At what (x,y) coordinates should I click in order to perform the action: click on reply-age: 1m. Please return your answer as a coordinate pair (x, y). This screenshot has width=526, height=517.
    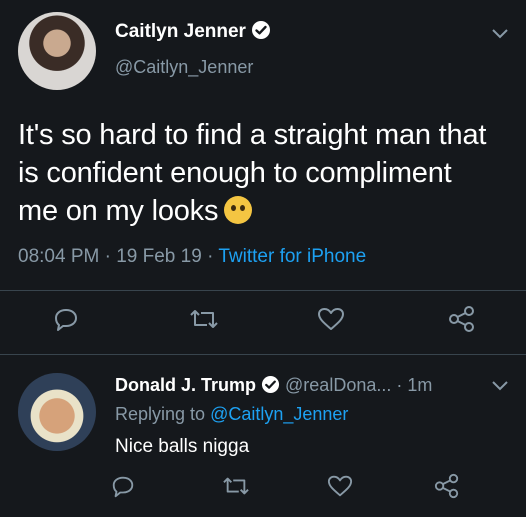
    Looking at the image, I should click on (420, 385).